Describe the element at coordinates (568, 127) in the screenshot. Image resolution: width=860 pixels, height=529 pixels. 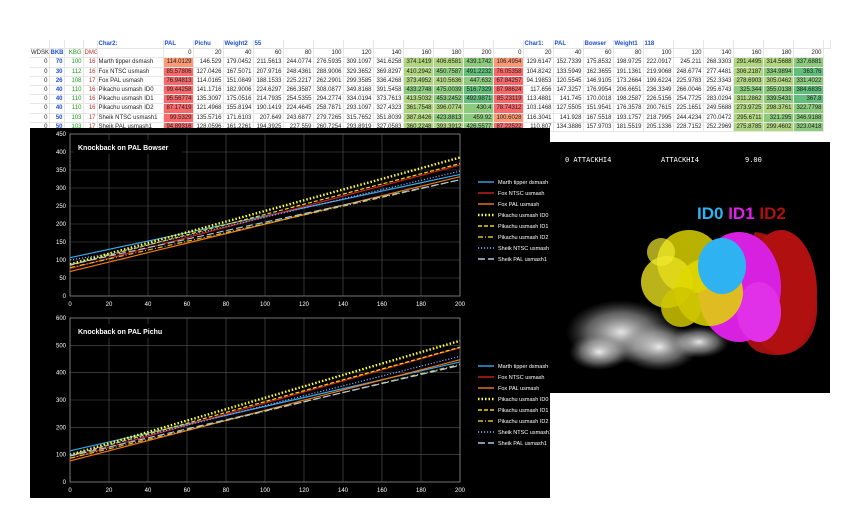
I see `cell-knockback: 134.3886` at that location.